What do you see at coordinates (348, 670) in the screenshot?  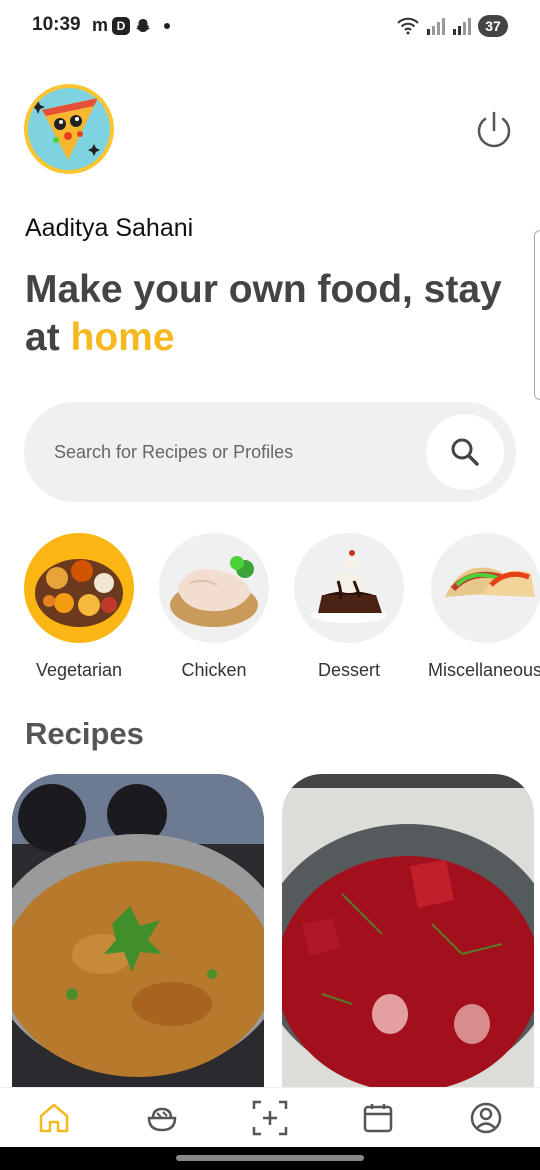 I see `category-label: Dessert` at bounding box center [348, 670].